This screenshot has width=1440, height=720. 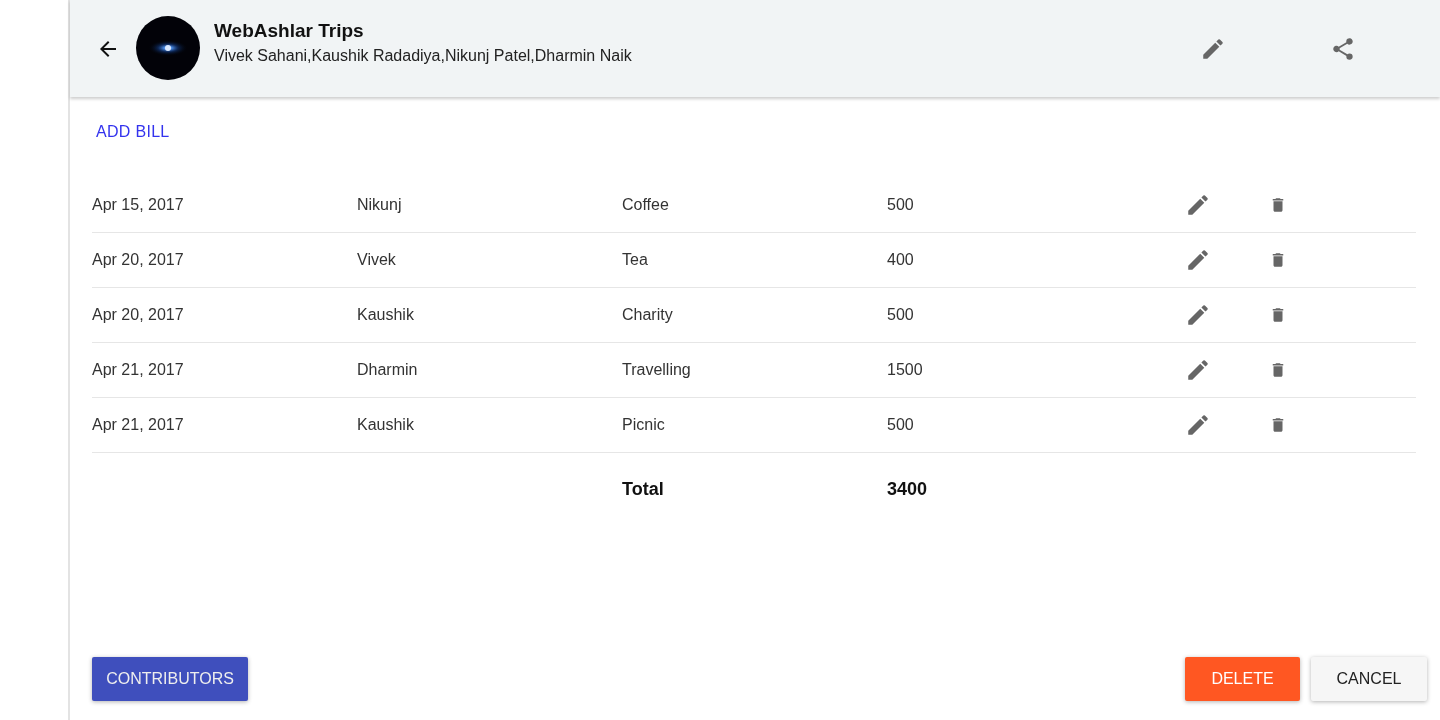 What do you see at coordinates (380, 205) in the screenshot?
I see `person-cell-text: Nikunj` at bounding box center [380, 205].